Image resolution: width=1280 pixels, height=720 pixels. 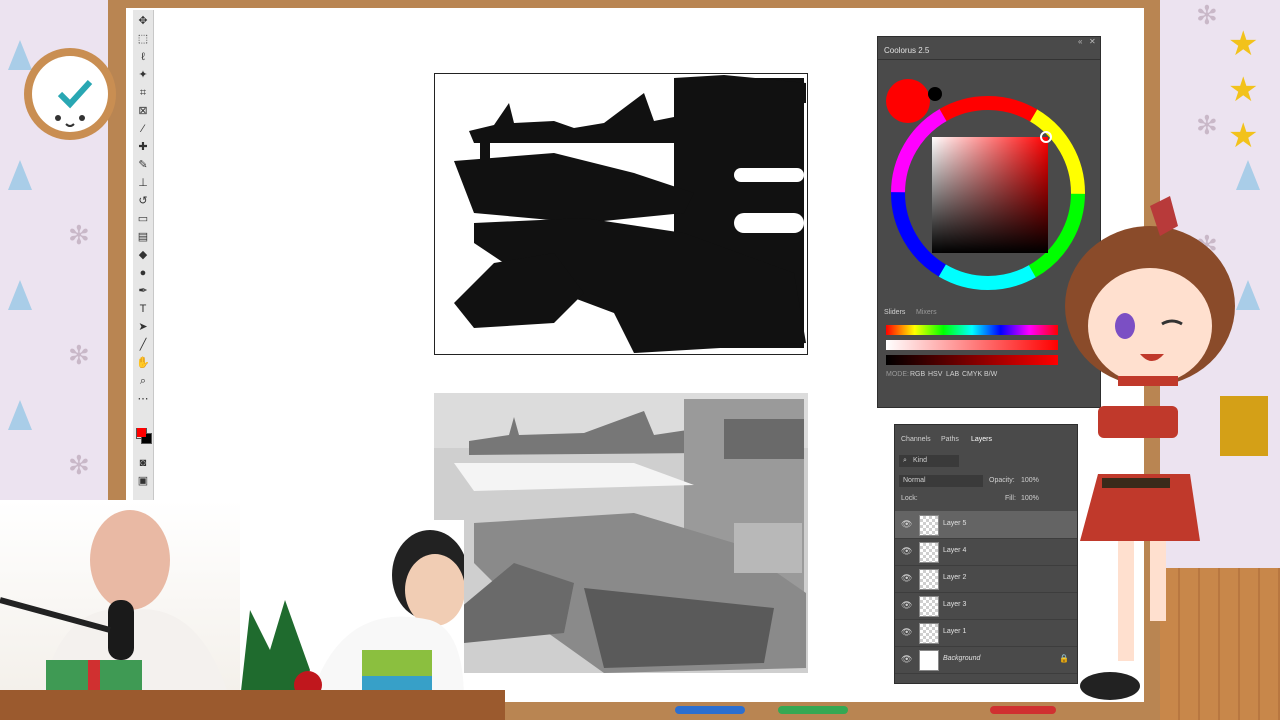 I want to click on screen-mode-icon: ▣, so click(x=143, y=481).